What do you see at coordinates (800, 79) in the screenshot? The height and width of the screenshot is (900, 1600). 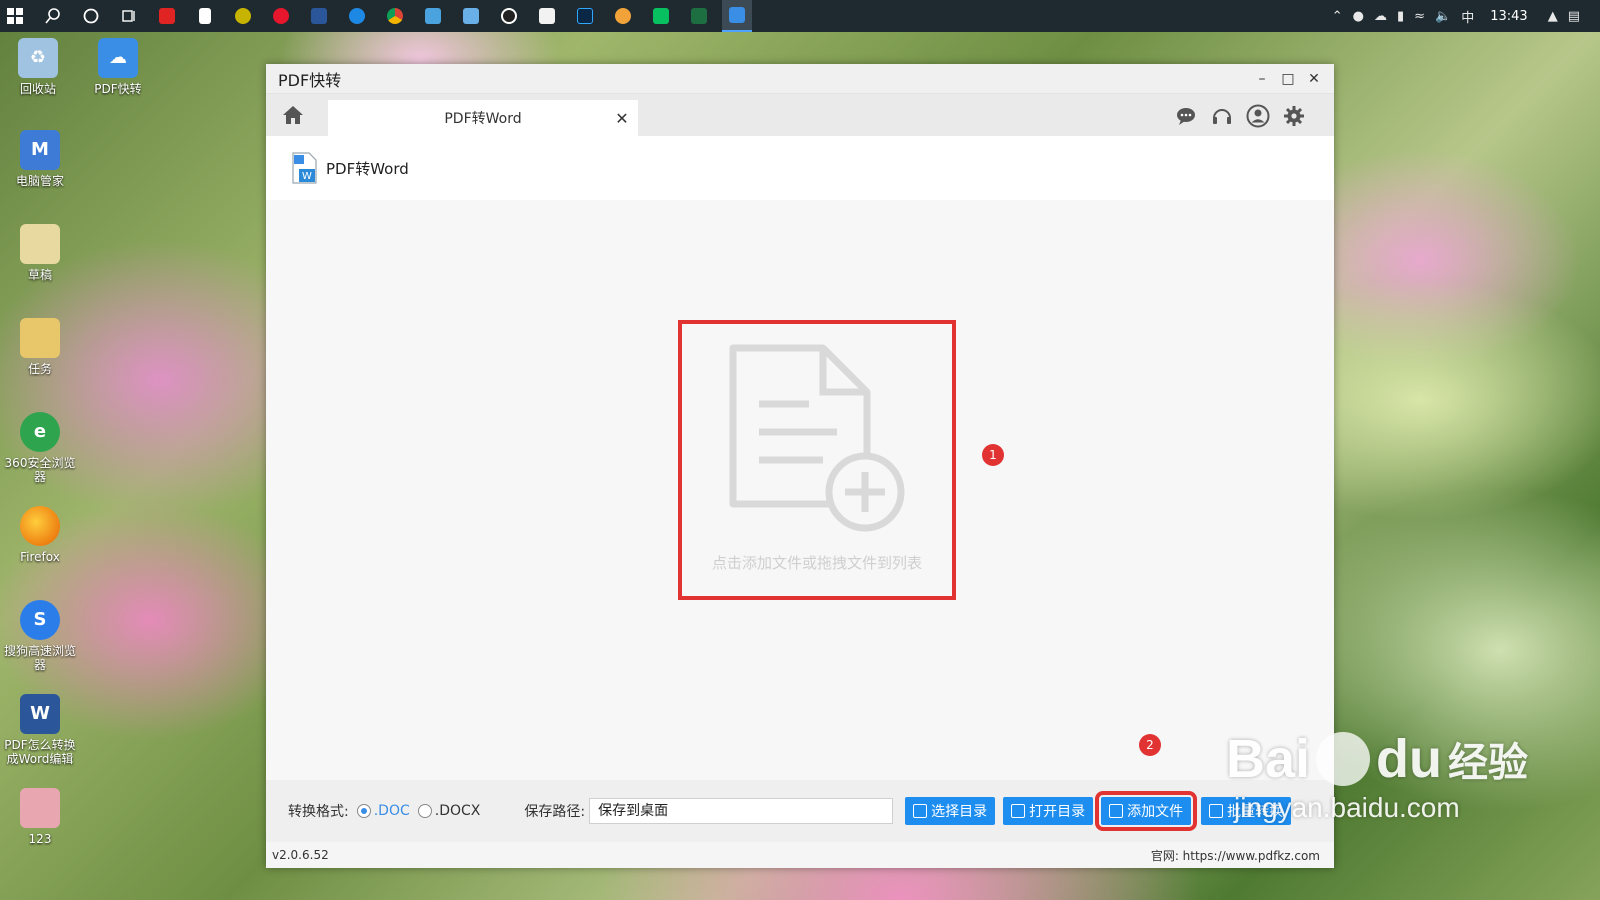 I see `window-titlebar: PDF快转 – □ ✕` at bounding box center [800, 79].